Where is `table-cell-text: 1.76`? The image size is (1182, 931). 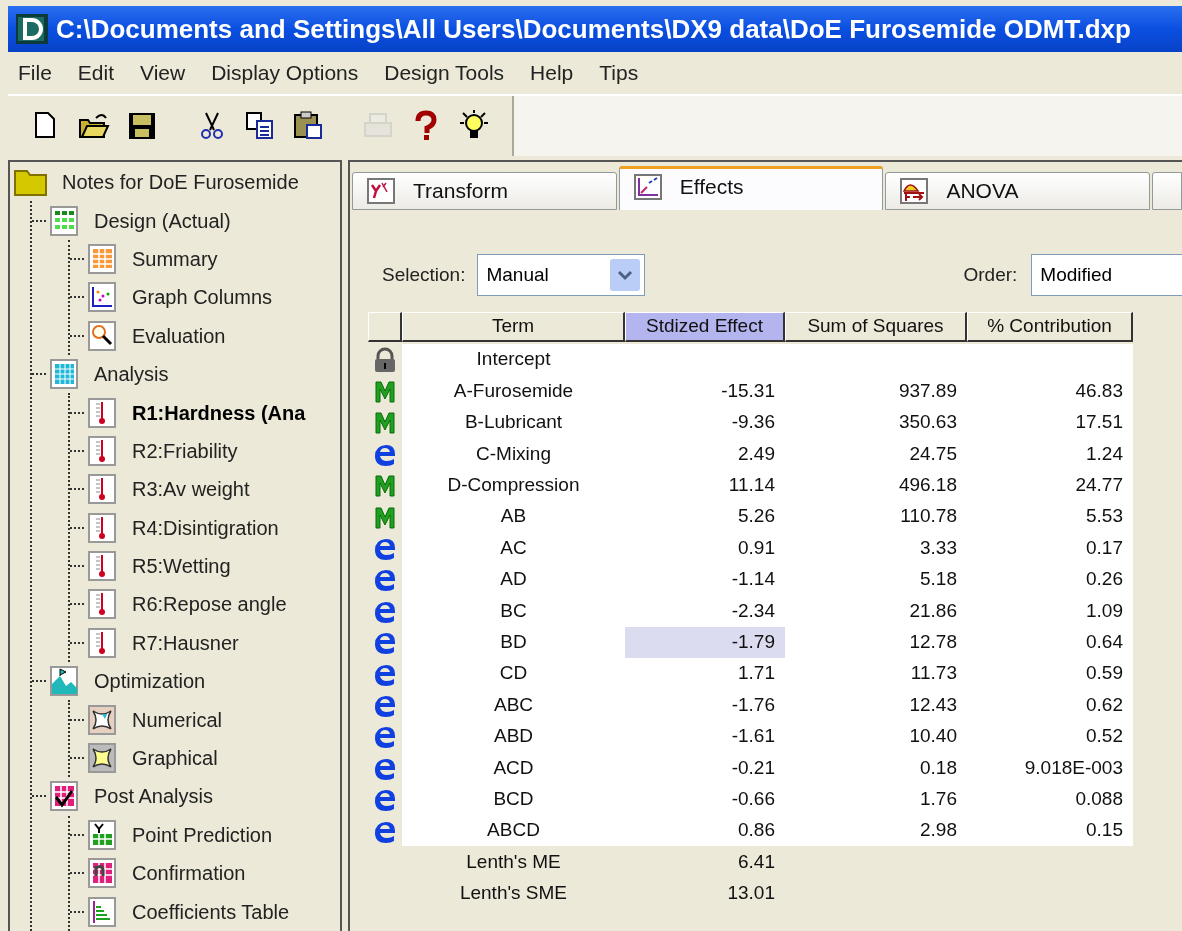
table-cell-text: 1.76 is located at coordinates (938, 798).